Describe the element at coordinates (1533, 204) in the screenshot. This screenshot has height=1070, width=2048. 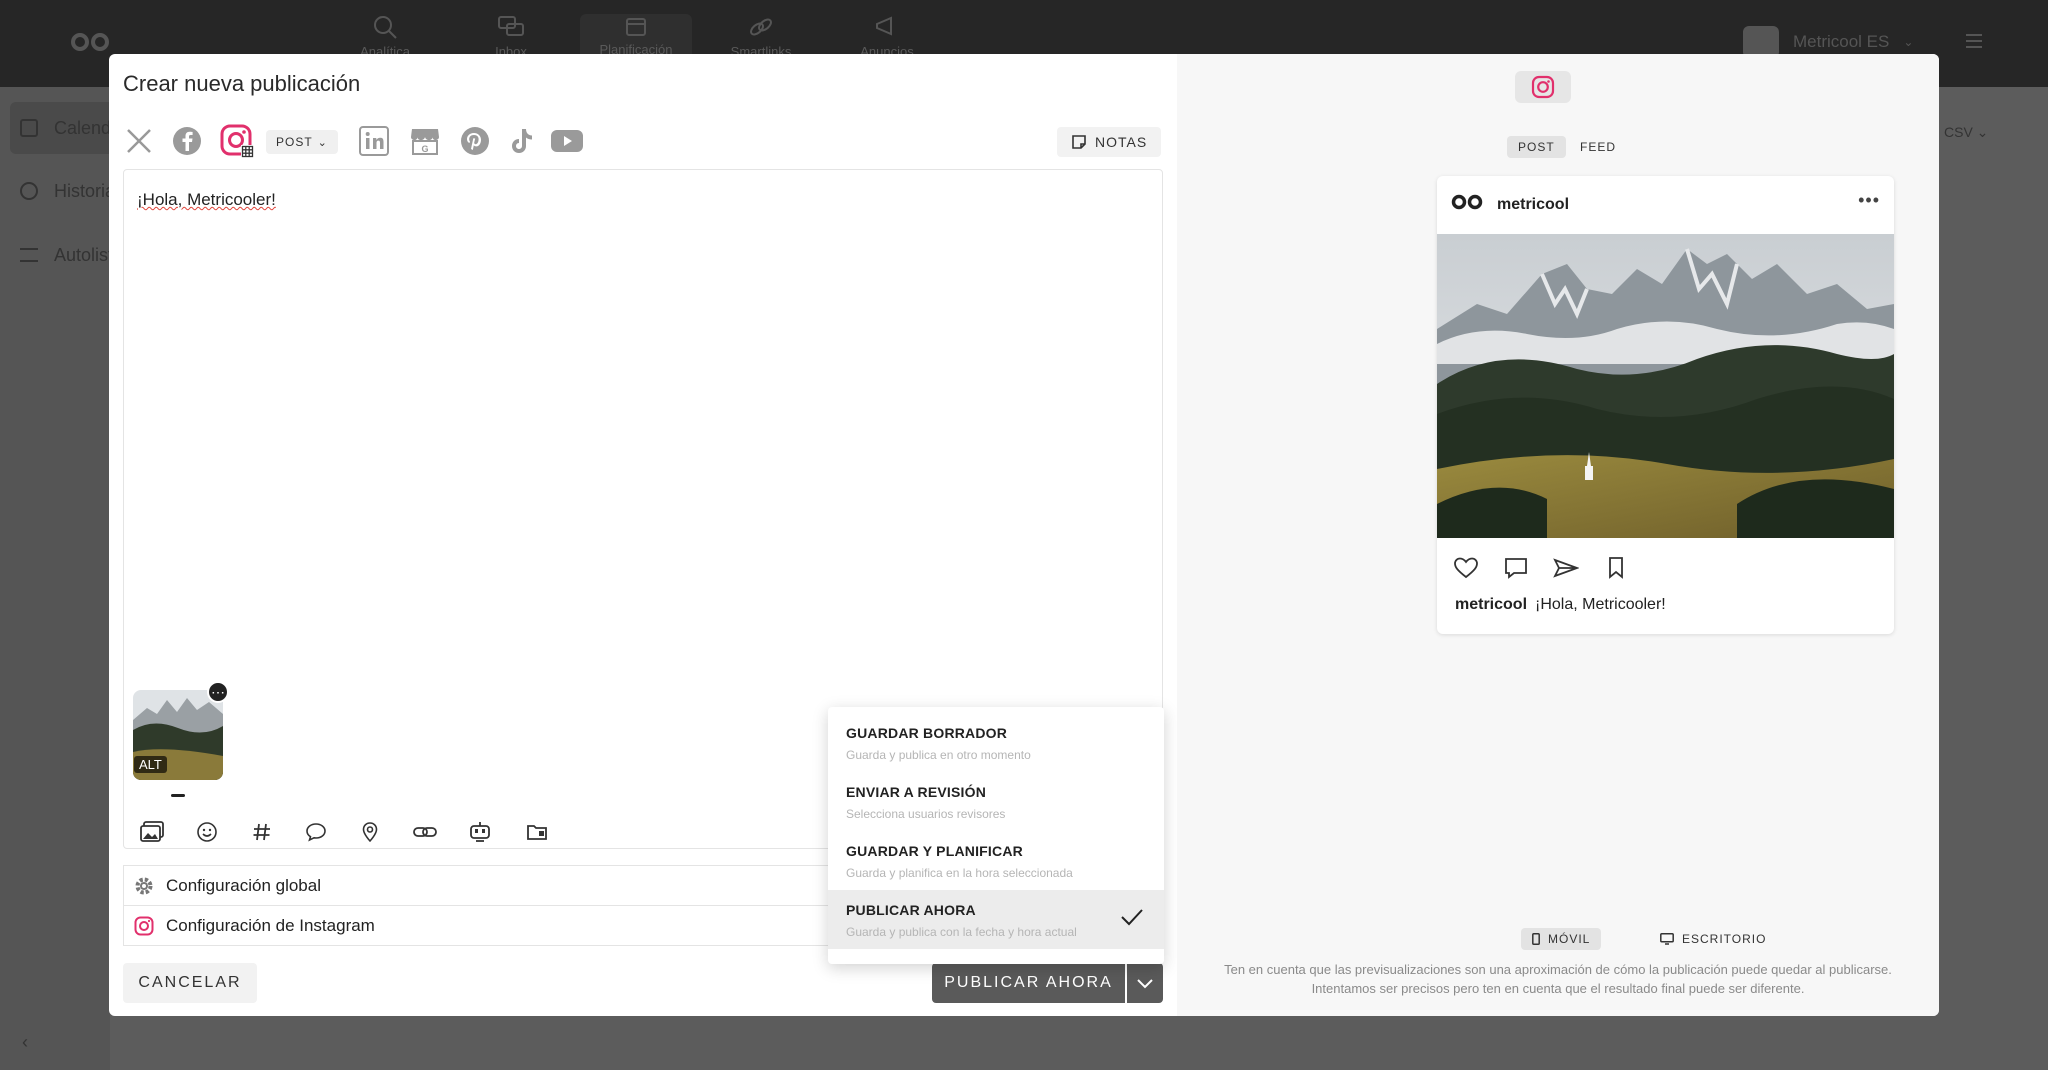
I see `preview-username: metricool` at that location.